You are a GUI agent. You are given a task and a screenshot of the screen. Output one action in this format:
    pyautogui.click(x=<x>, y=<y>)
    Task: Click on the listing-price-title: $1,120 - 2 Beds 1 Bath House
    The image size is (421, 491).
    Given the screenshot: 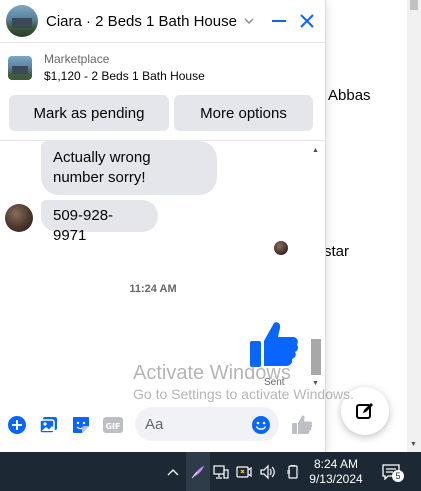 What is the action you would take?
    pyautogui.click(x=124, y=75)
    